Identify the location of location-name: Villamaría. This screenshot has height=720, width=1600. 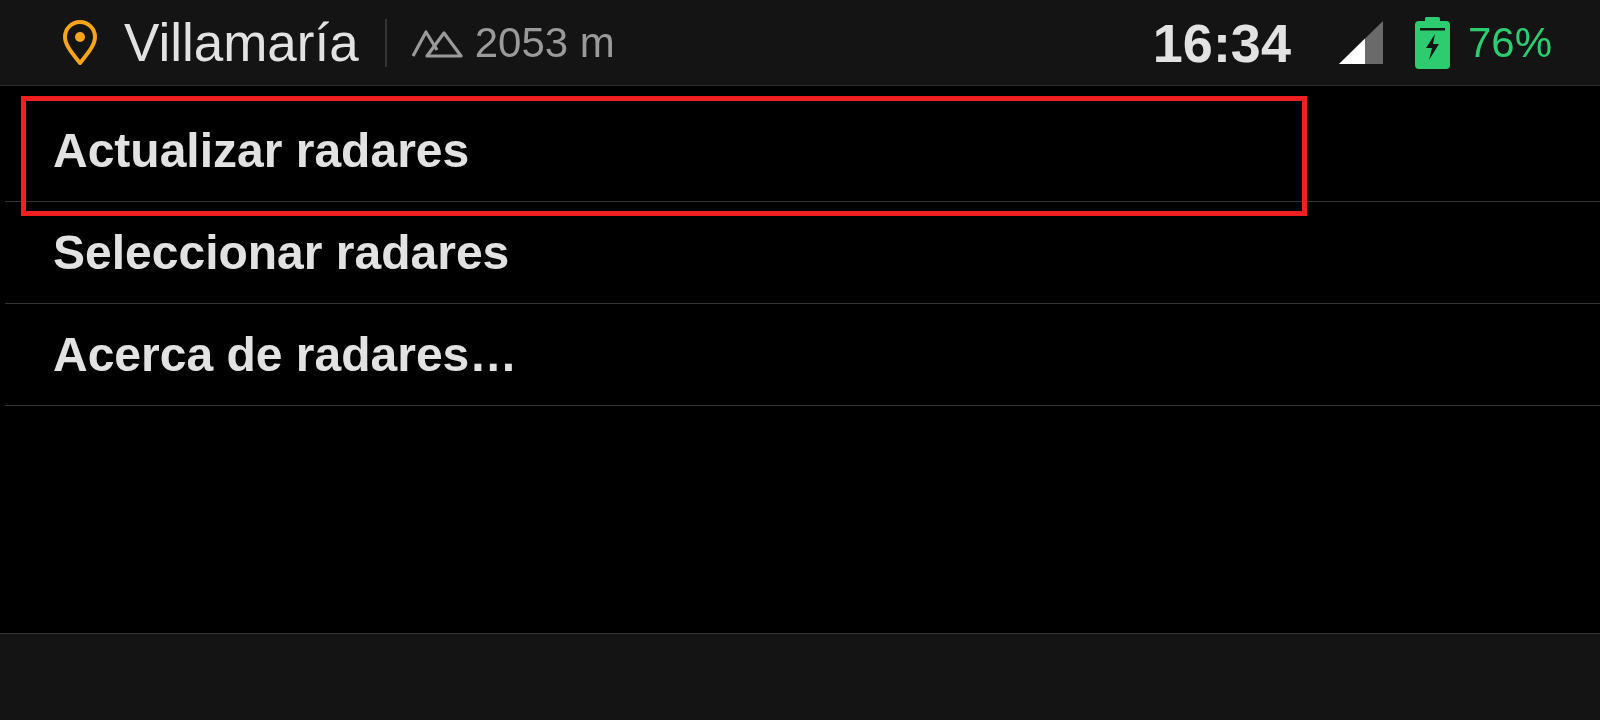
(241, 42).